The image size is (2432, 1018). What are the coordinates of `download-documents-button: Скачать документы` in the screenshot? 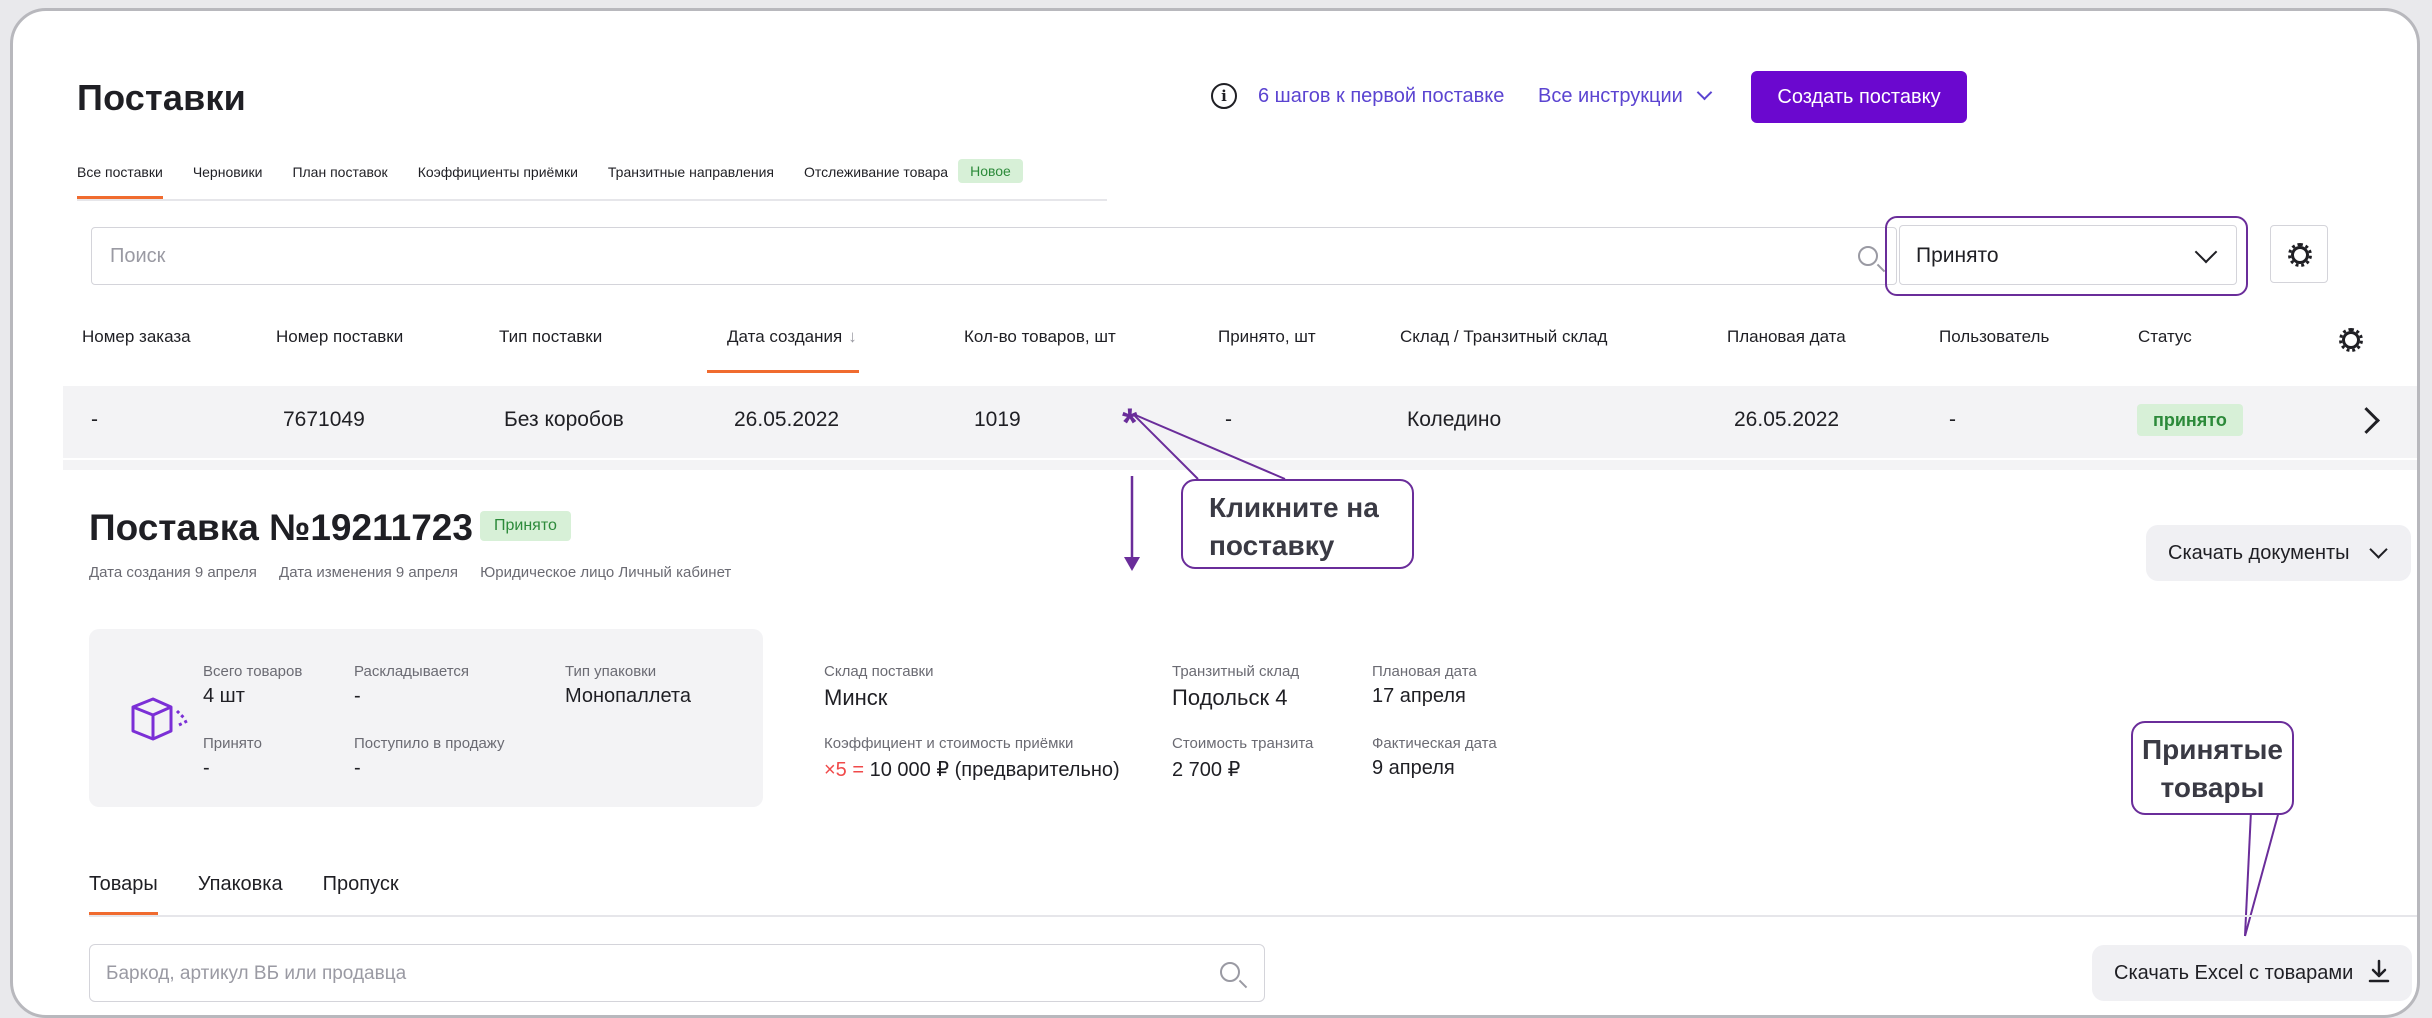 It's located at (2278, 553).